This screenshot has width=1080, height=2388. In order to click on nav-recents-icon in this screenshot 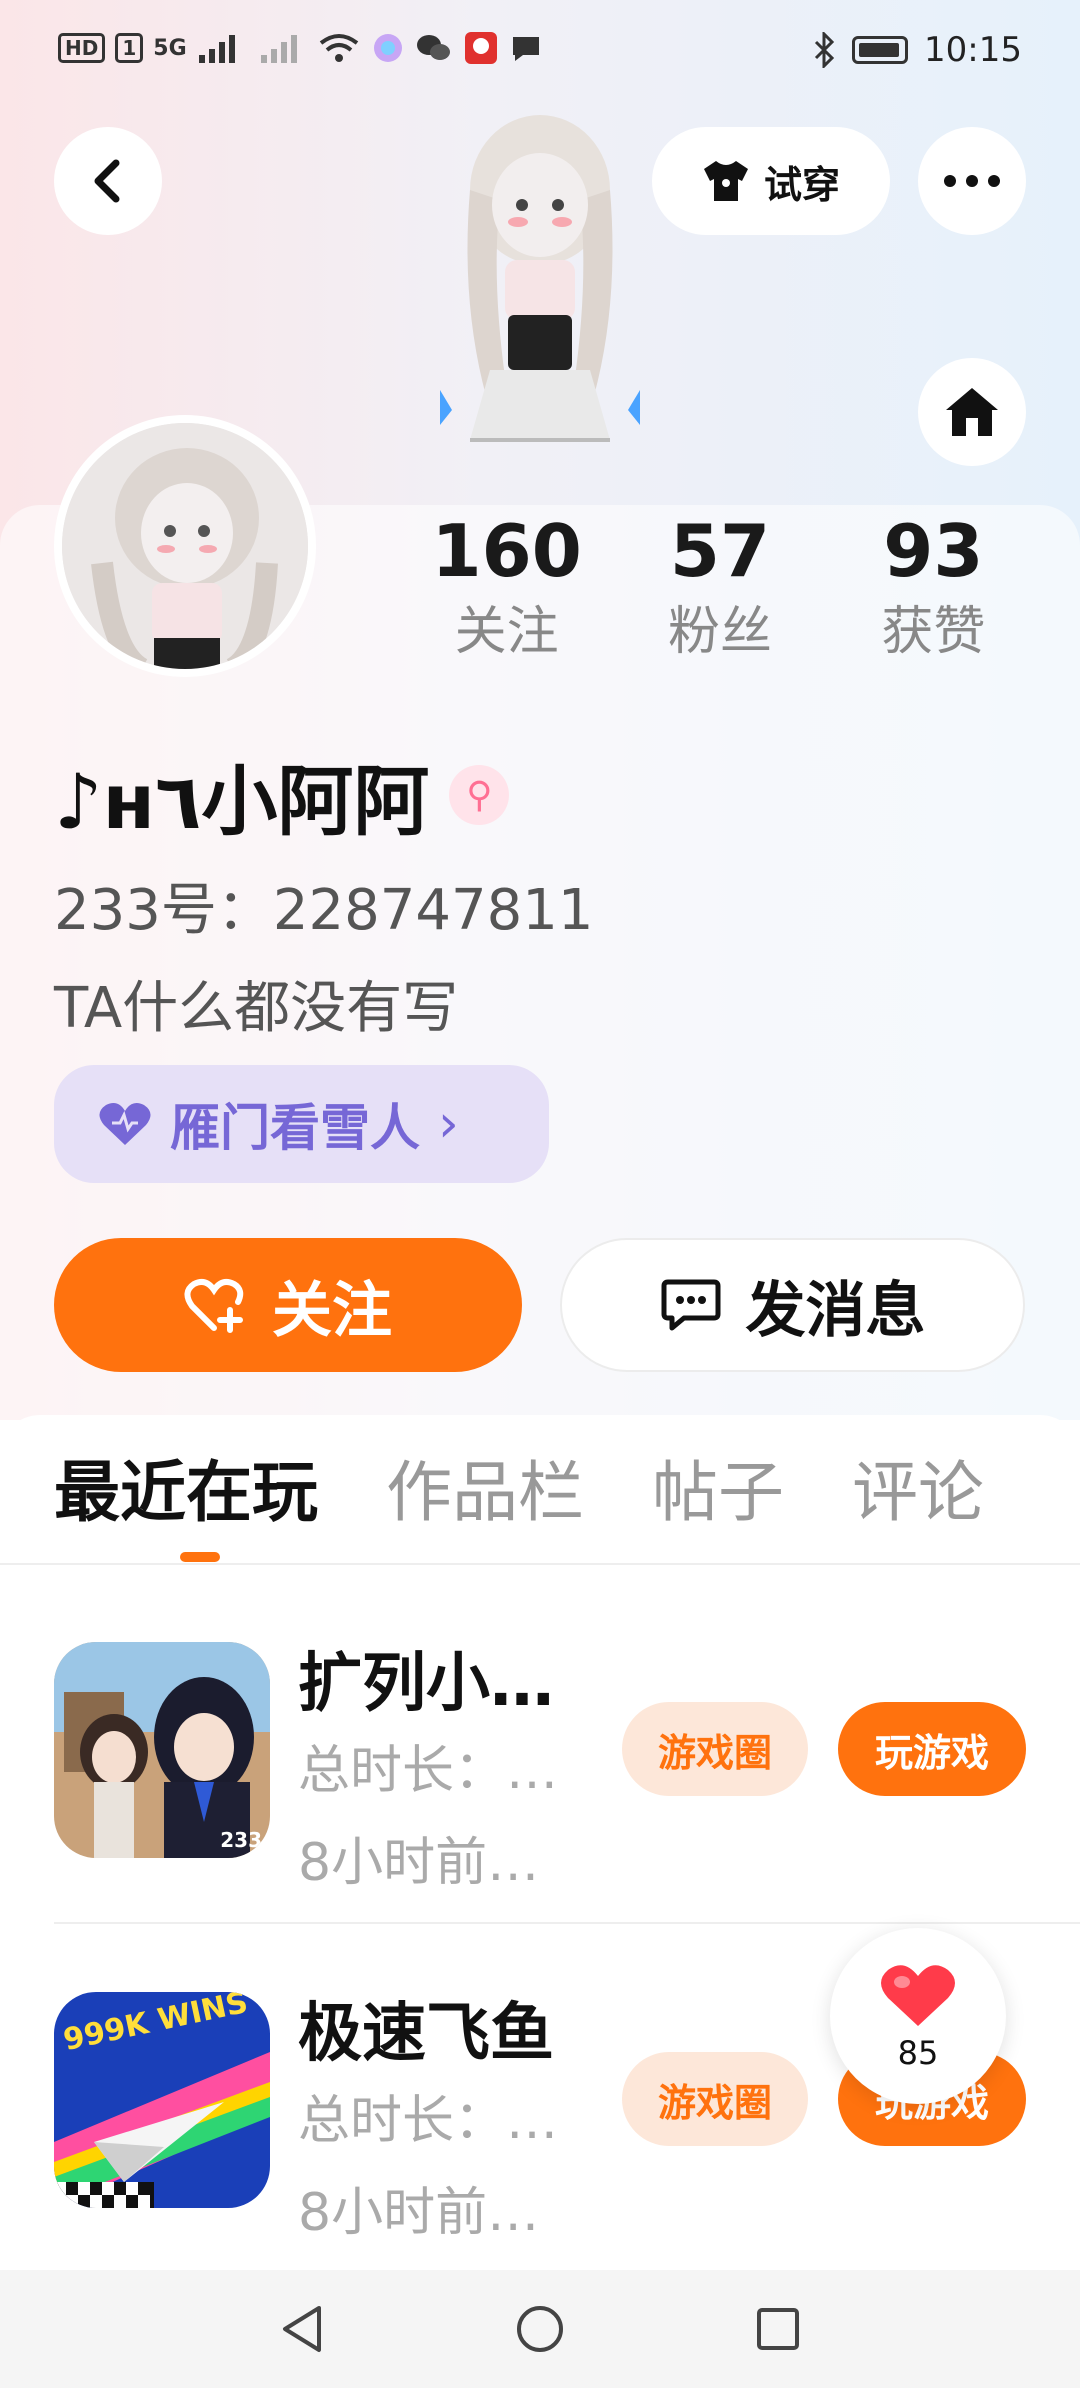, I will do `click(778, 2329)`.